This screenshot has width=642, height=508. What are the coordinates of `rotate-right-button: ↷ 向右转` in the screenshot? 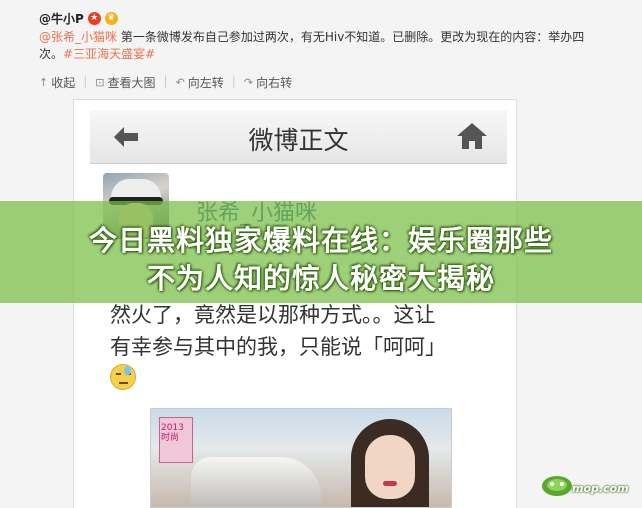 It's located at (272, 82).